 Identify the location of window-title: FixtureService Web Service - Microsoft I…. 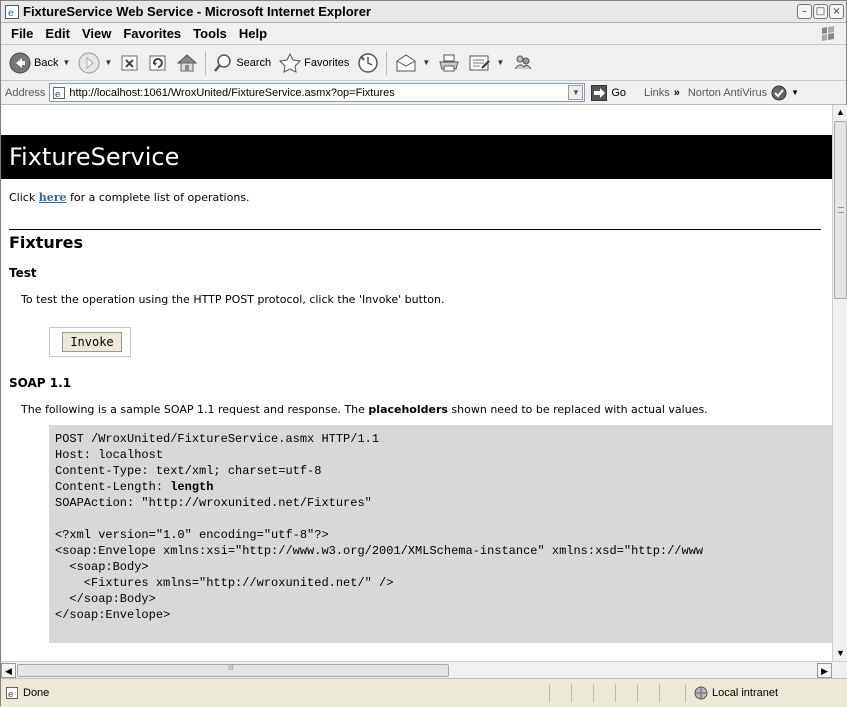
(197, 11).